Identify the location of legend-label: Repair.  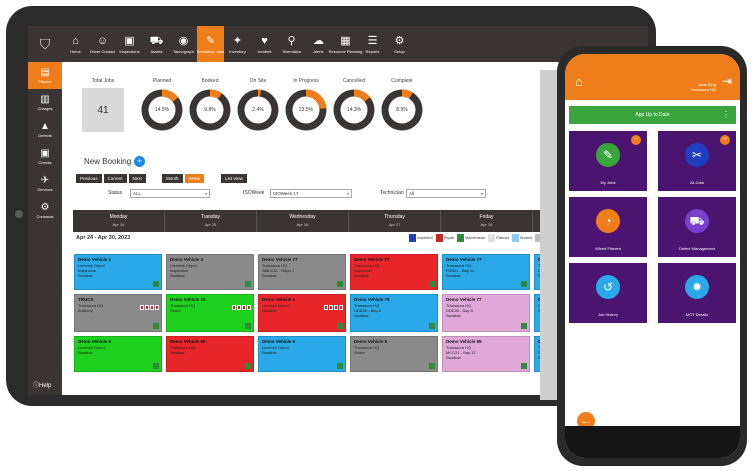
(449, 238).